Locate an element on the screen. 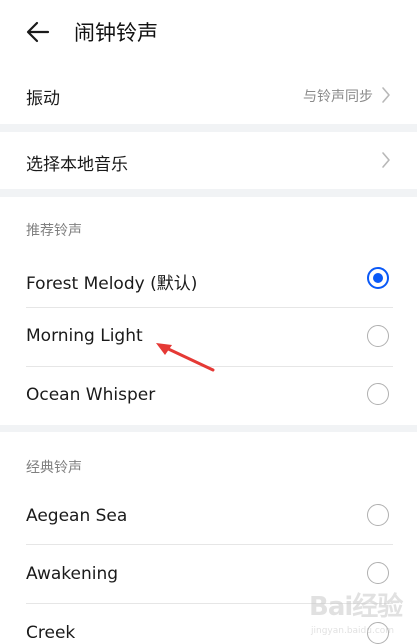  vibration-row: 振动 与铃声同步 is located at coordinates (208, 95).